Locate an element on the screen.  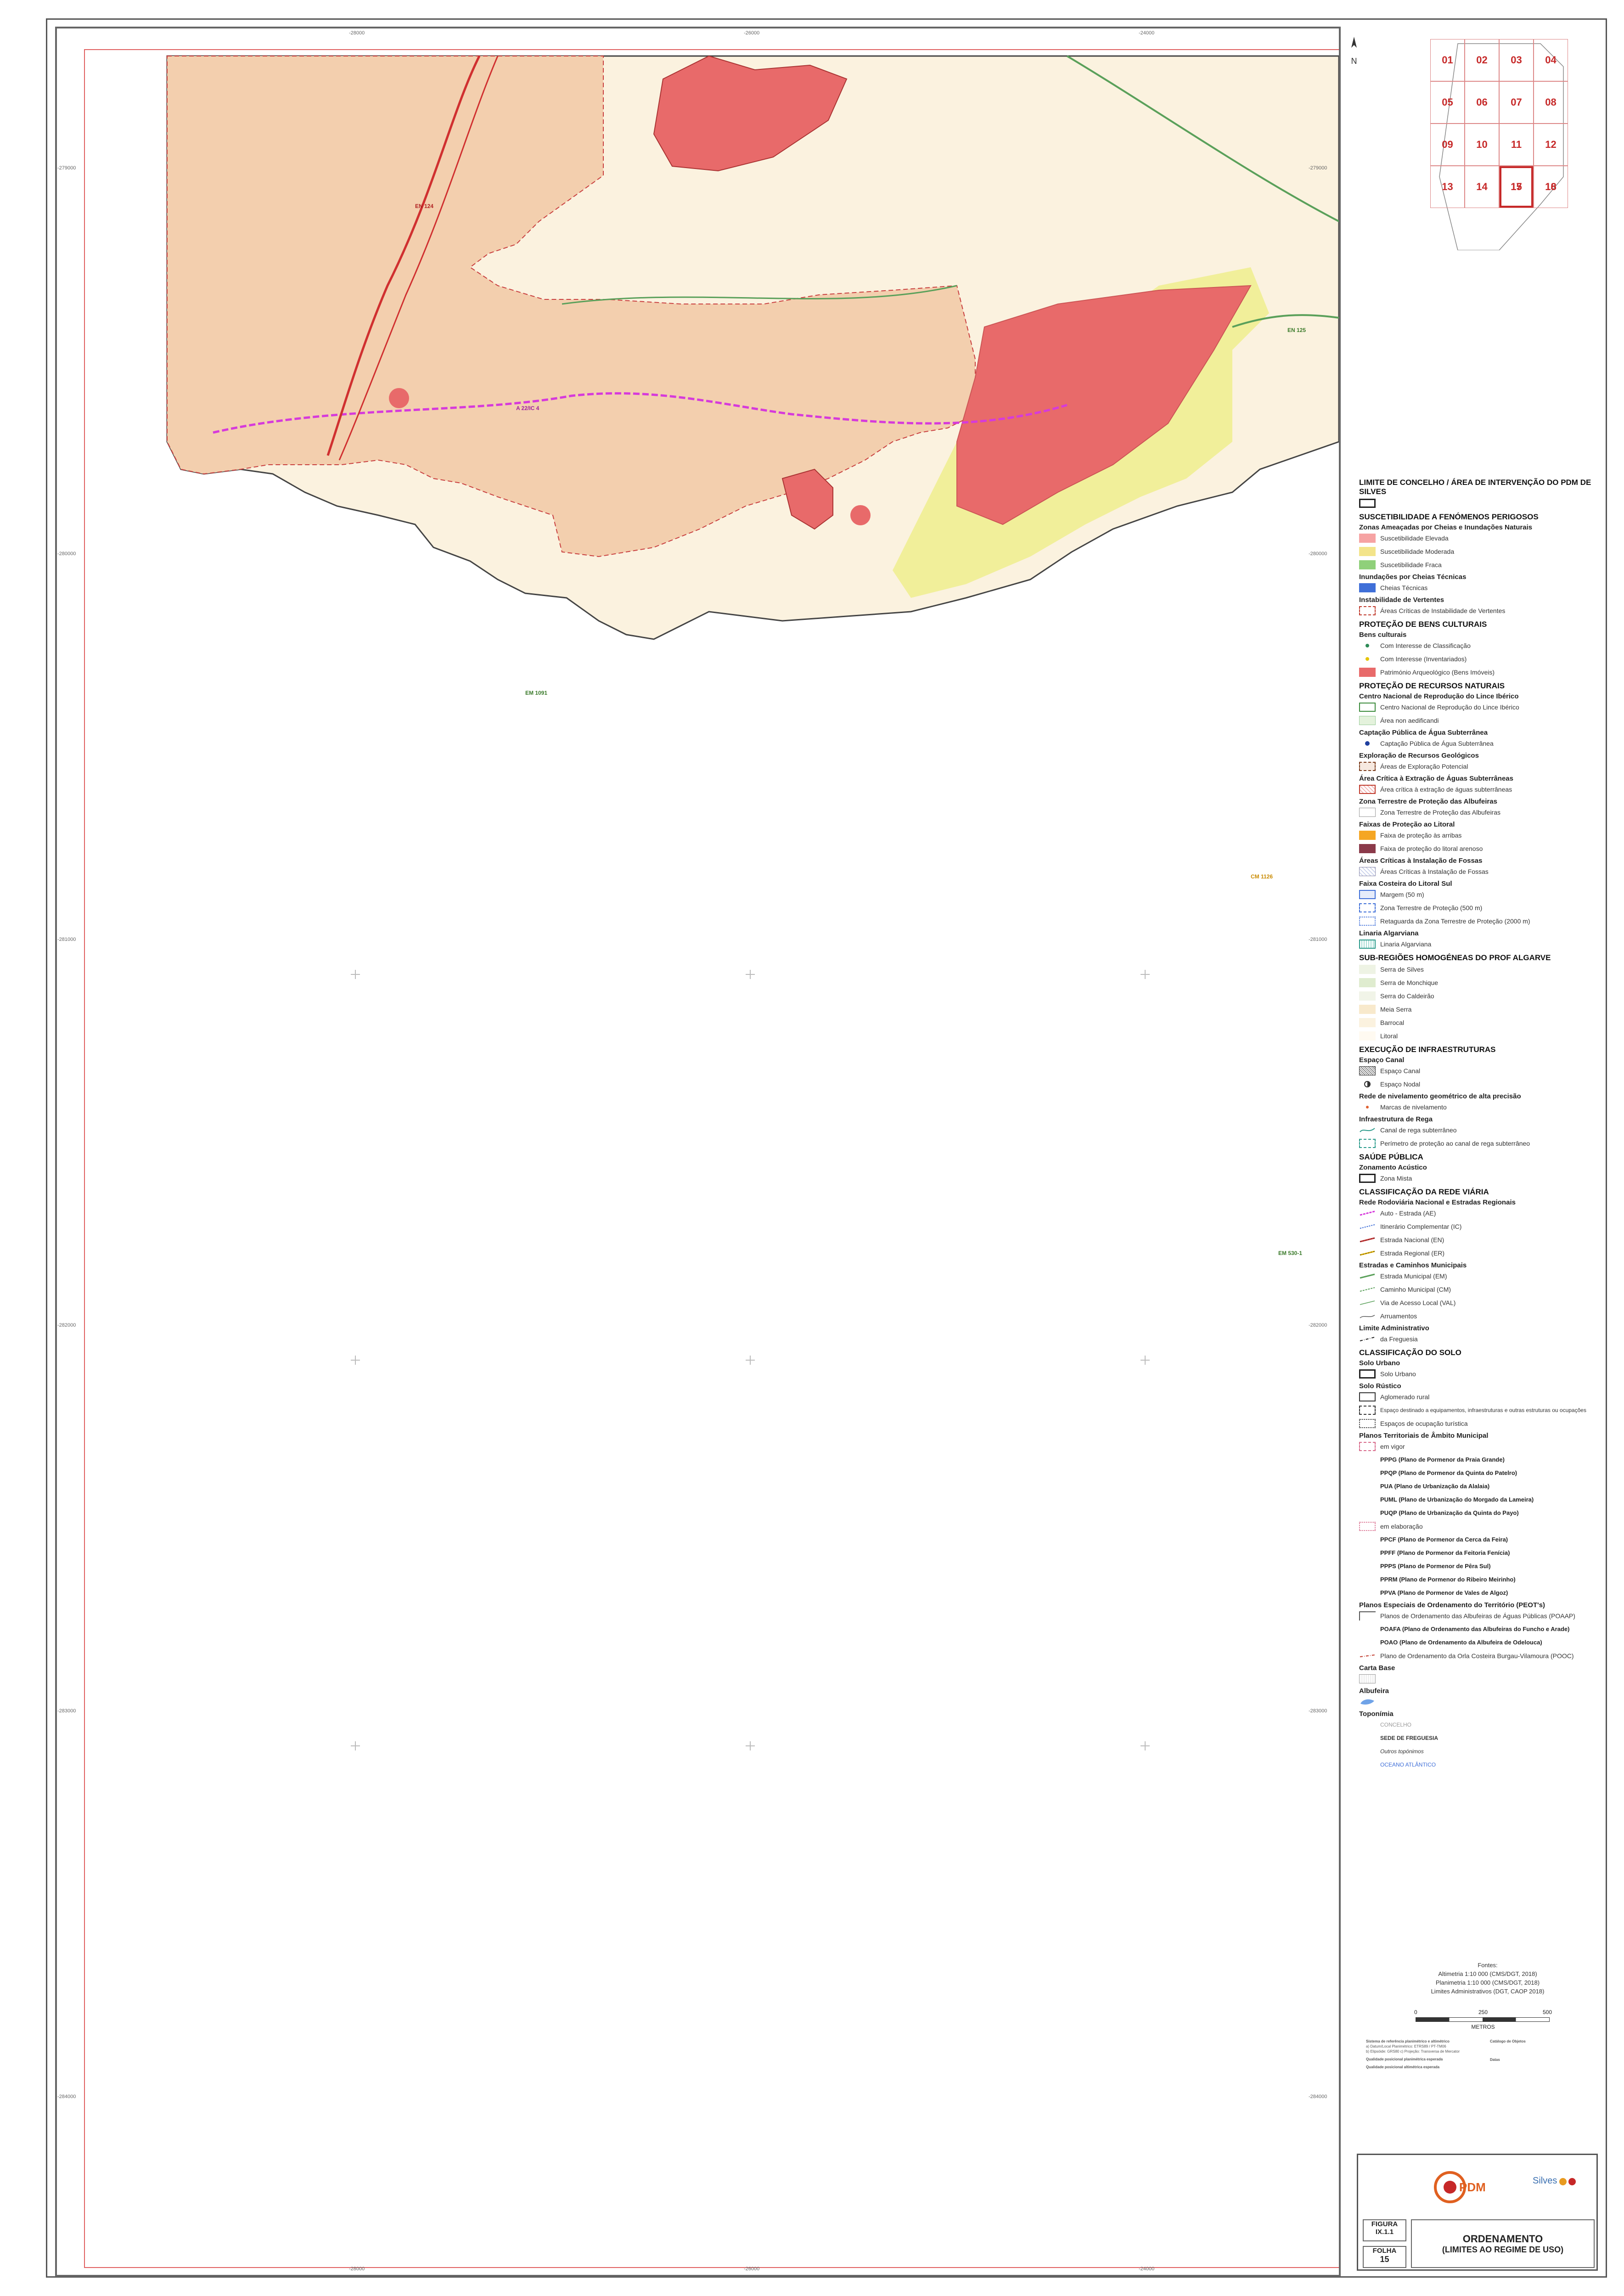
prof-caldeirao-swatch-icon is located at coordinates (1367, 996).